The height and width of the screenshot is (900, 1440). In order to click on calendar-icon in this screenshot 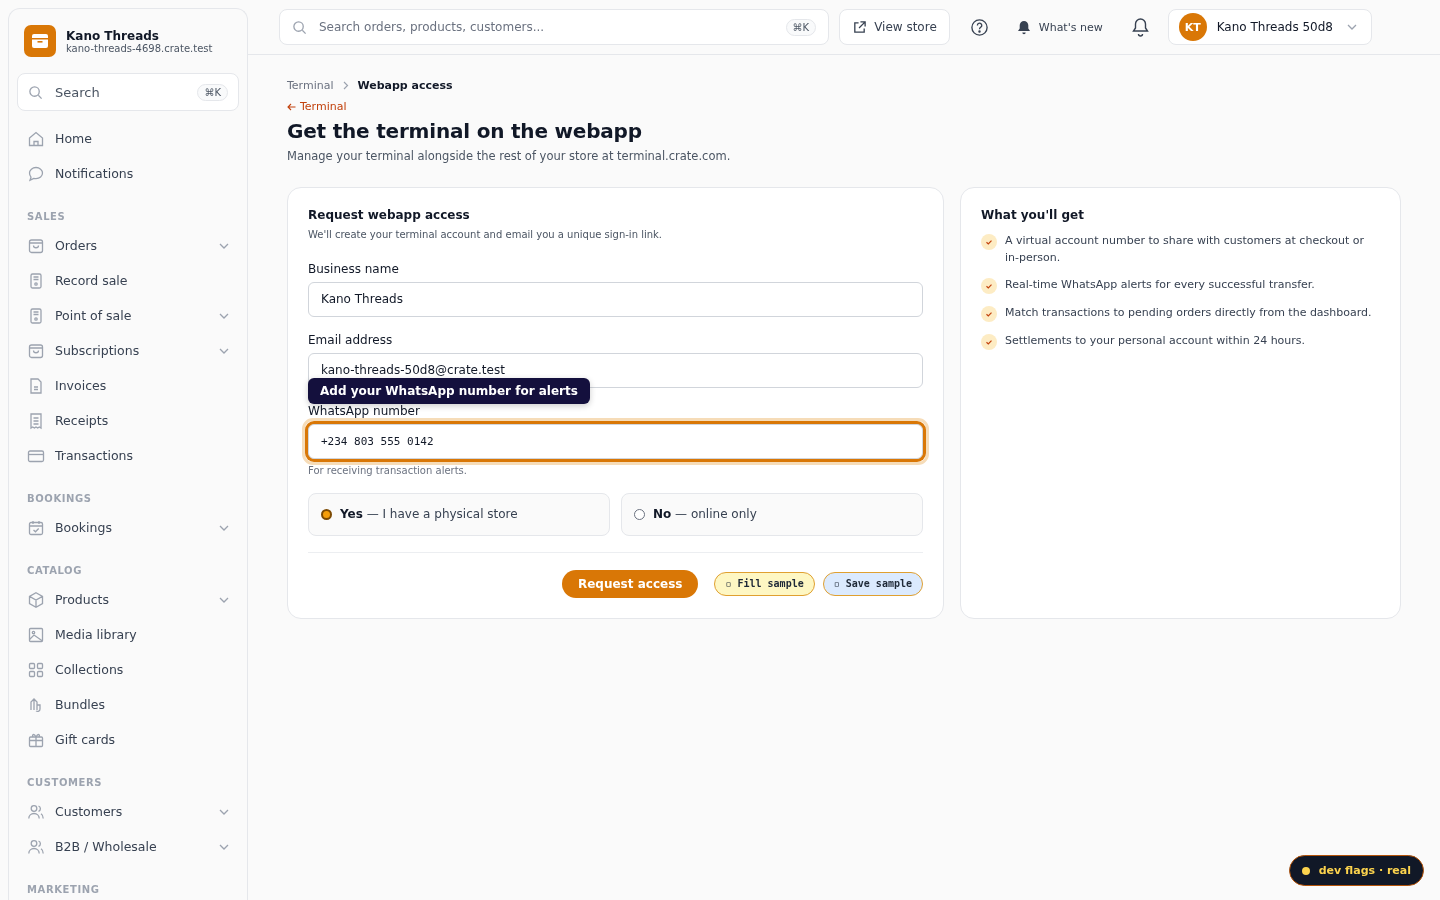, I will do `click(36, 527)`.